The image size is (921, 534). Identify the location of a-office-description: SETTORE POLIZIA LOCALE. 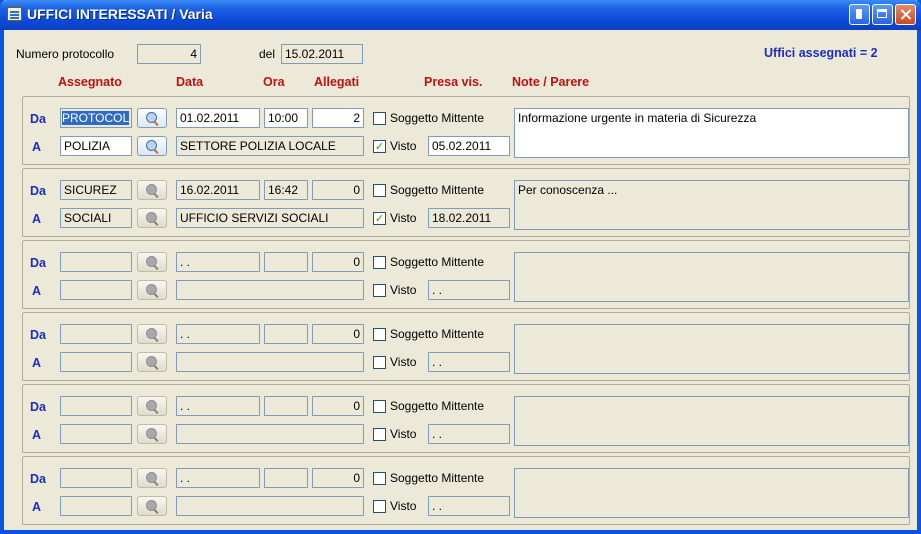
(270, 146).